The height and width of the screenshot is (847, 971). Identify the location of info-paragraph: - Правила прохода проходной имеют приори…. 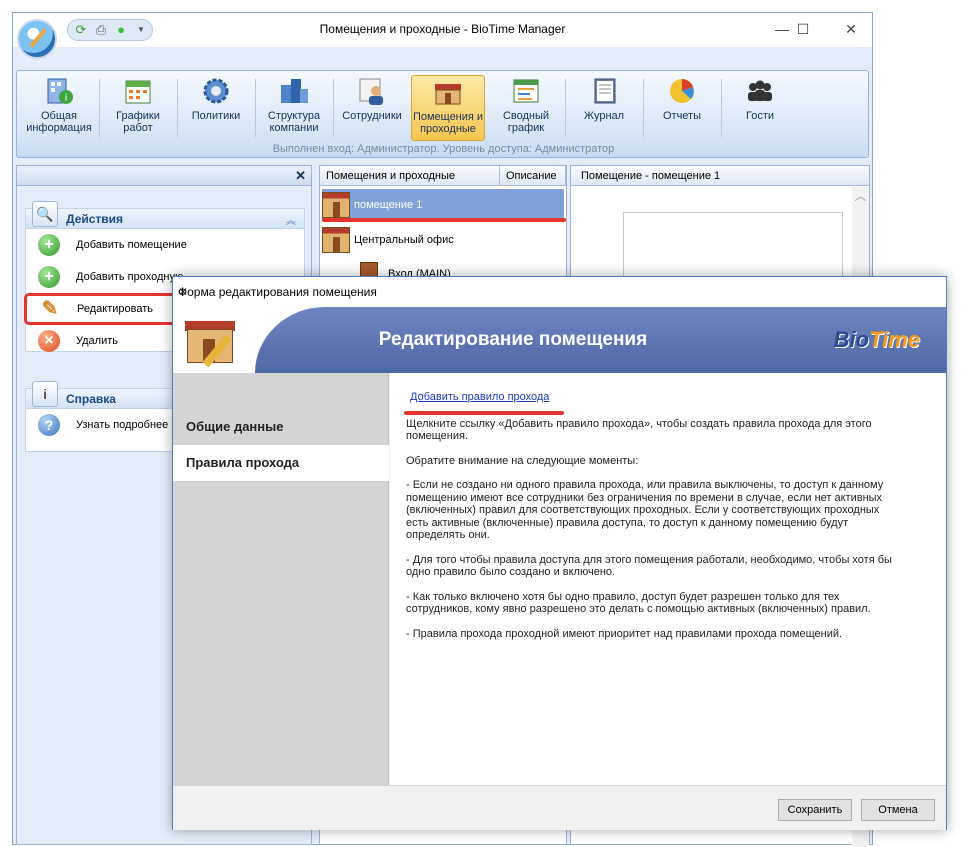
(624, 633).